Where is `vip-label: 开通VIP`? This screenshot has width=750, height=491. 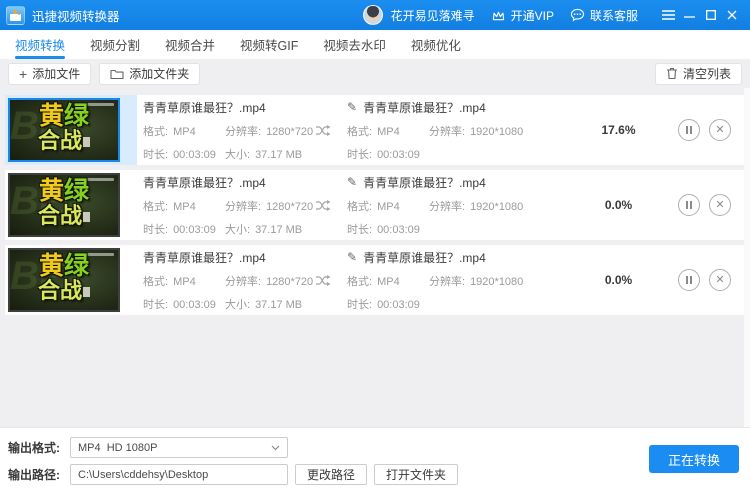
vip-label: 开通VIP is located at coordinates (532, 15).